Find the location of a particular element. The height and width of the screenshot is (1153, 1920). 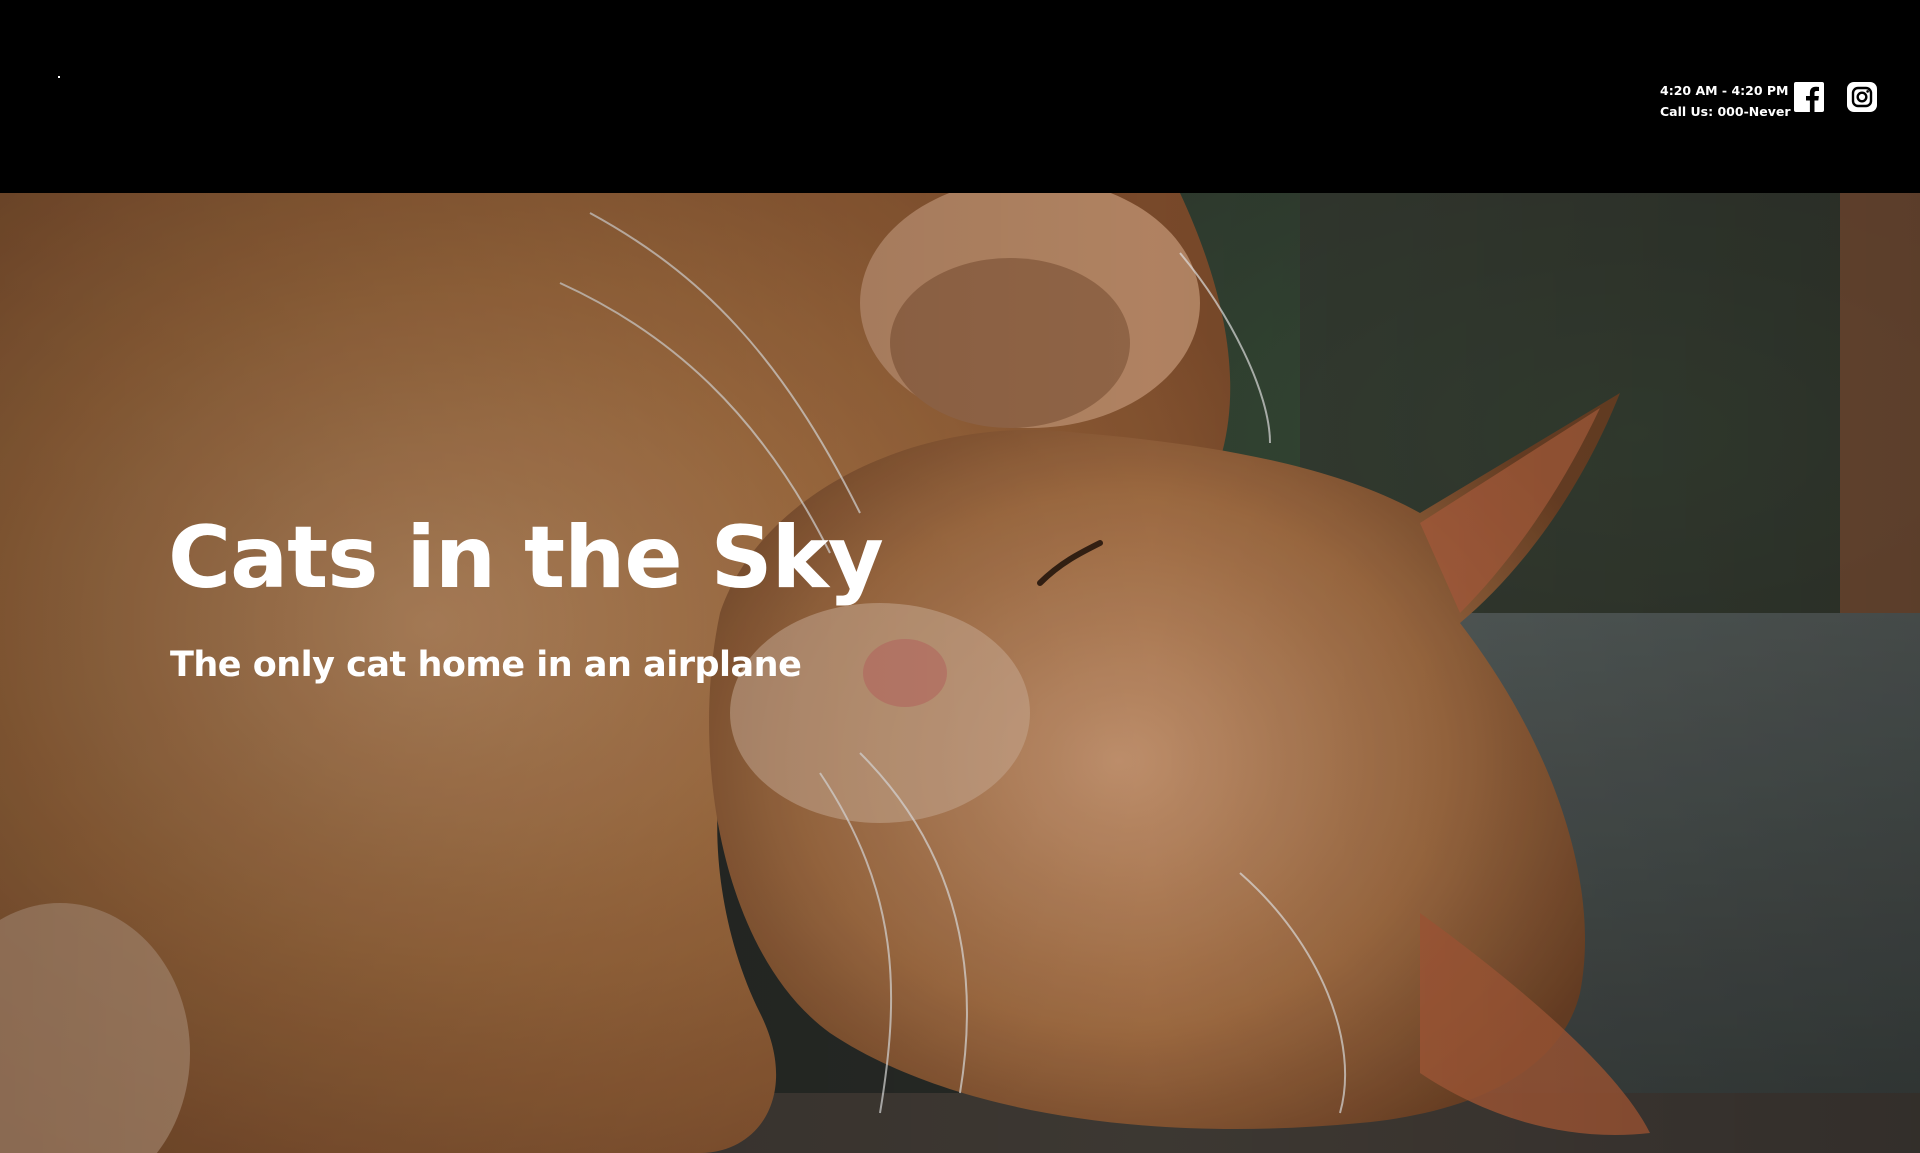

phone-number: Call Us: 000-Never is located at coordinates (1725, 111).